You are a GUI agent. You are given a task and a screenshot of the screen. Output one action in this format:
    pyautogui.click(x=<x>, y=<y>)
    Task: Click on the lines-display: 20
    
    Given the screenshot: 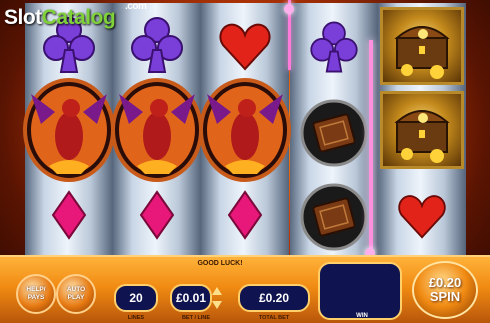 What is the action you would take?
    pyautogui.click(x=136, y=298)
    